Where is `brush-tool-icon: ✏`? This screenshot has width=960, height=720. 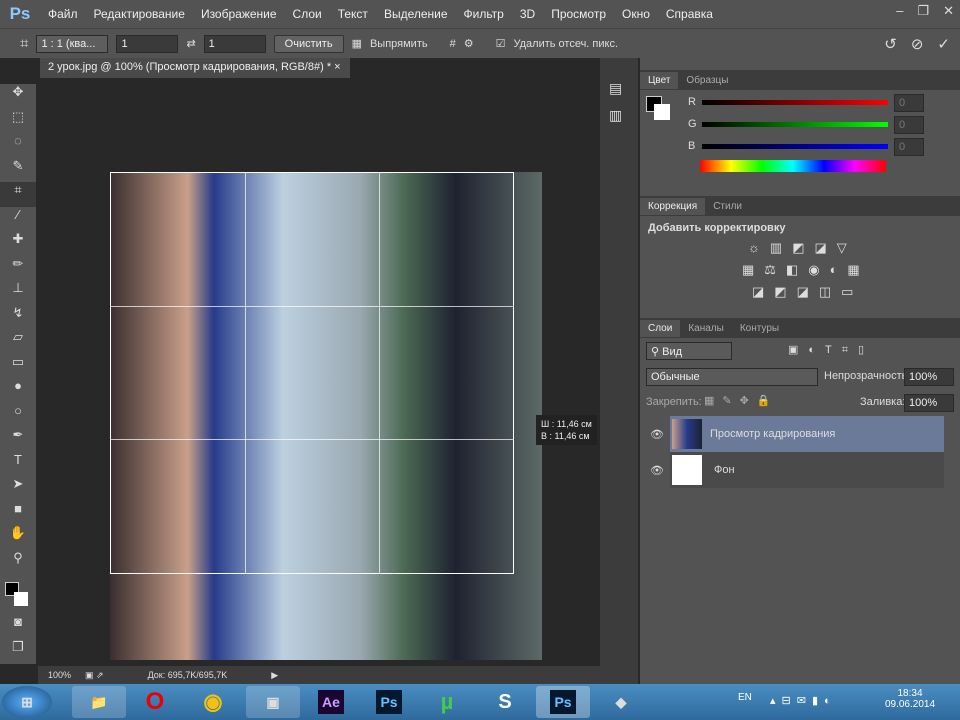
brush-tool-icon: ✏ is located at coordinates (18, 268).